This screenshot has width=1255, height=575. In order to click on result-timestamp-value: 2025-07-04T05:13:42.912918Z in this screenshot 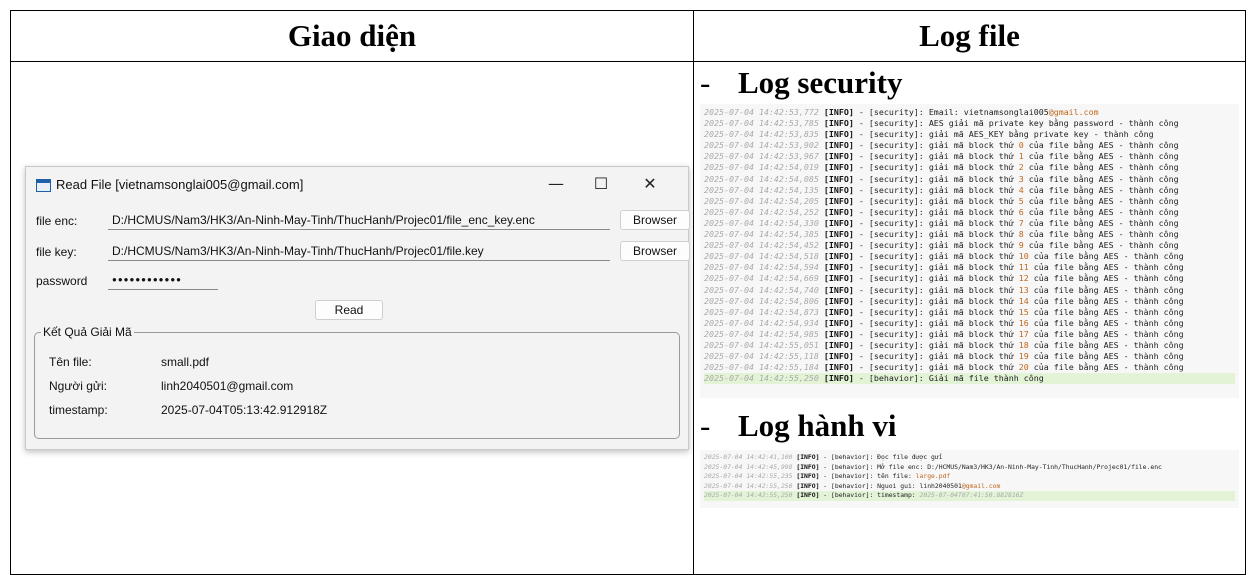, I will do `click(244, 410)`.